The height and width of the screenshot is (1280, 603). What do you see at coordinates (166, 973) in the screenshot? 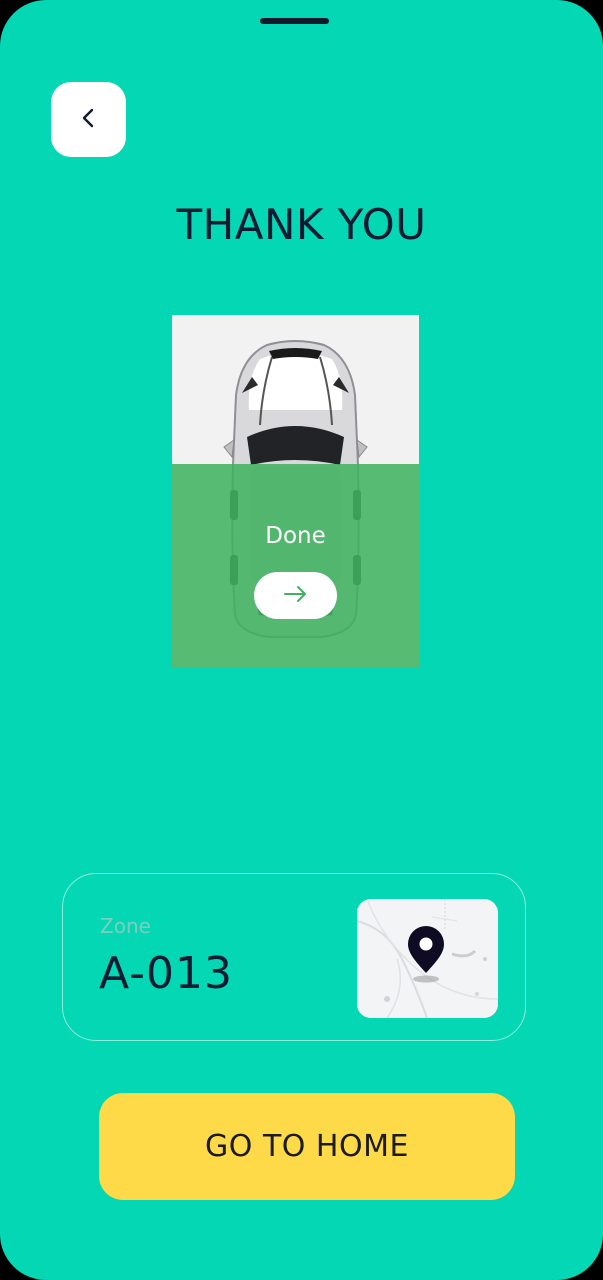
I see `zone-value: A-013` at bounding box center [166, 973].